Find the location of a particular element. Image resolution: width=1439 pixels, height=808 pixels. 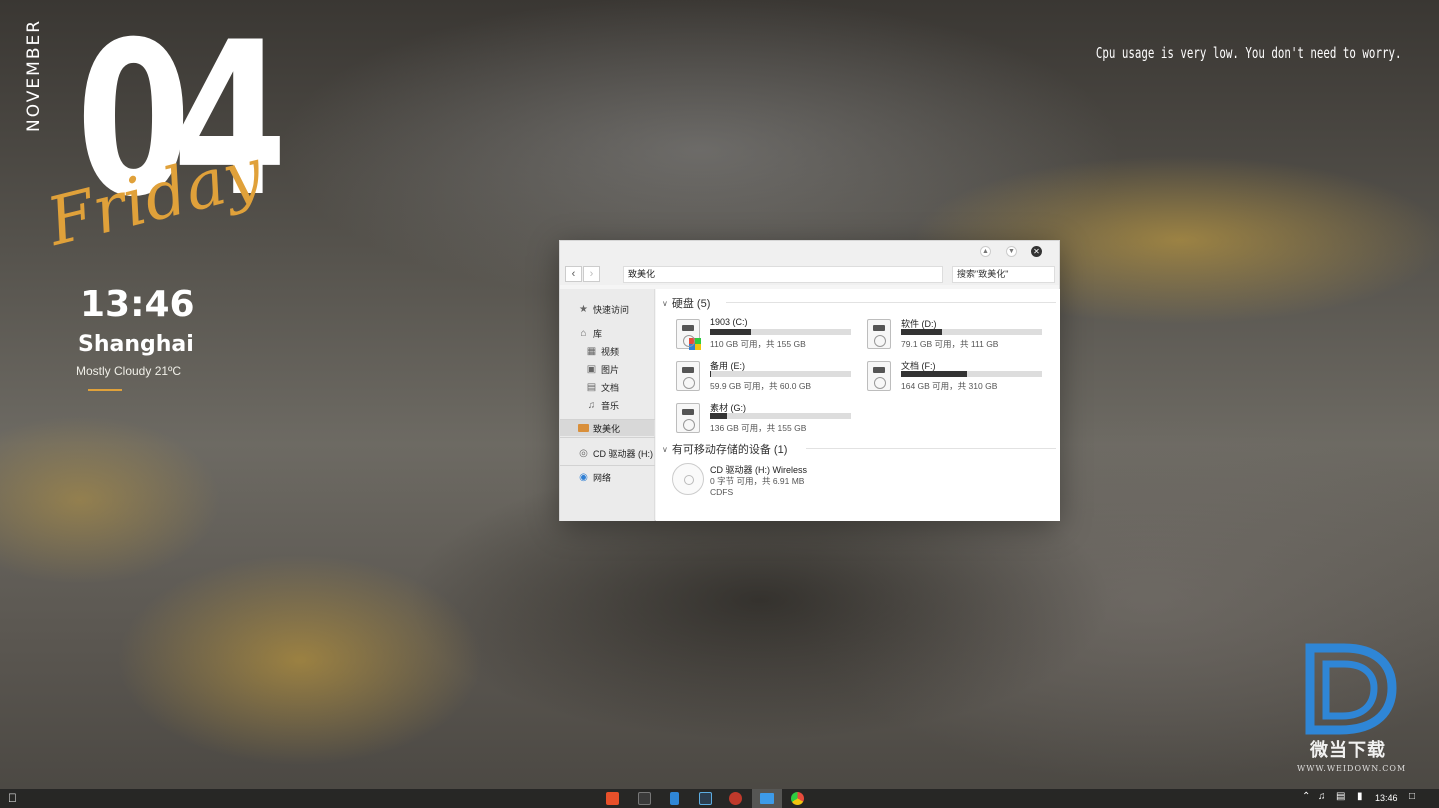

watermark-brand: 微当下载 is located at coordinates (1348, 750).